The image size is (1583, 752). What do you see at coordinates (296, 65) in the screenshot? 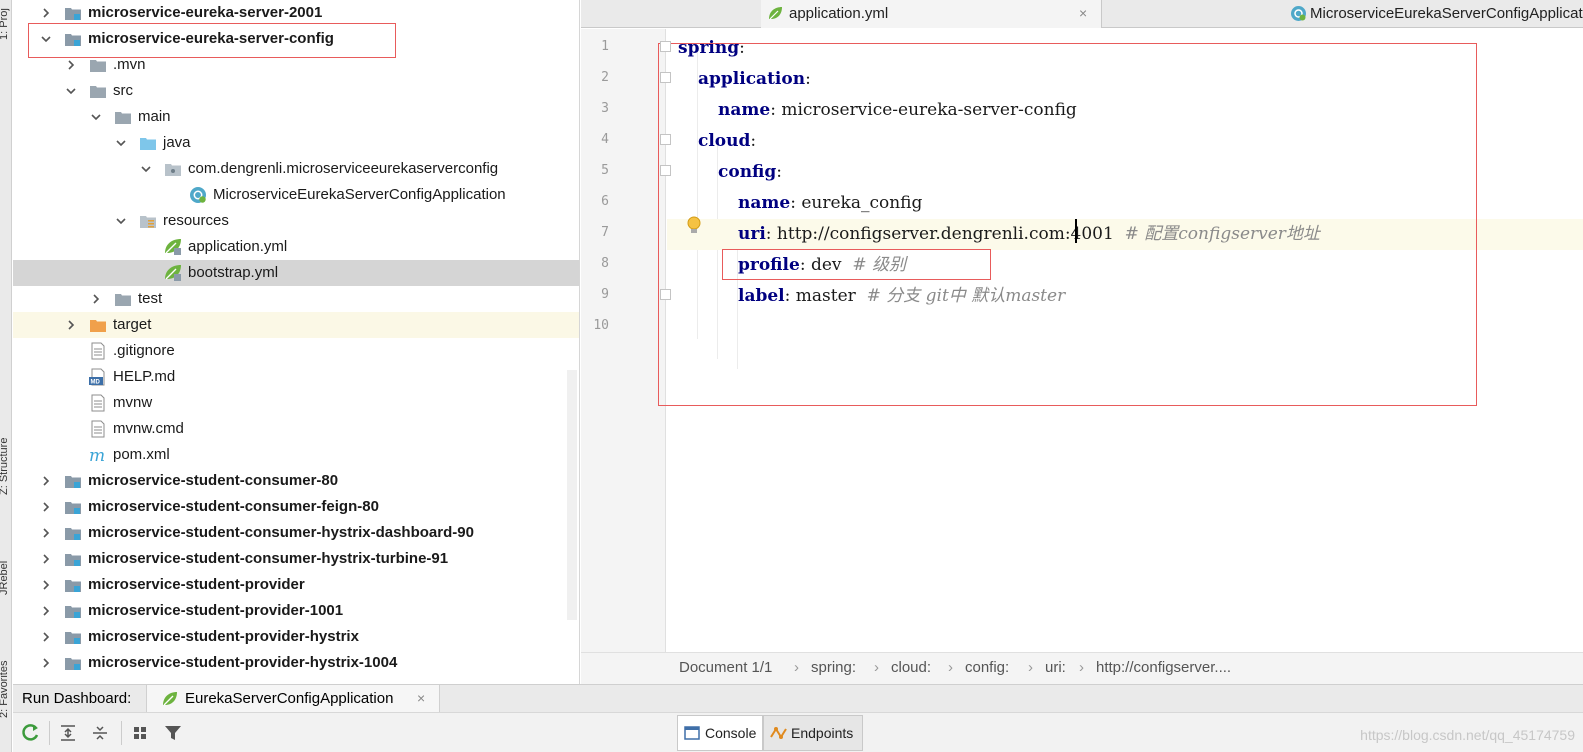
I see `tree-item: .mvn` at bounding box center [296, 65].